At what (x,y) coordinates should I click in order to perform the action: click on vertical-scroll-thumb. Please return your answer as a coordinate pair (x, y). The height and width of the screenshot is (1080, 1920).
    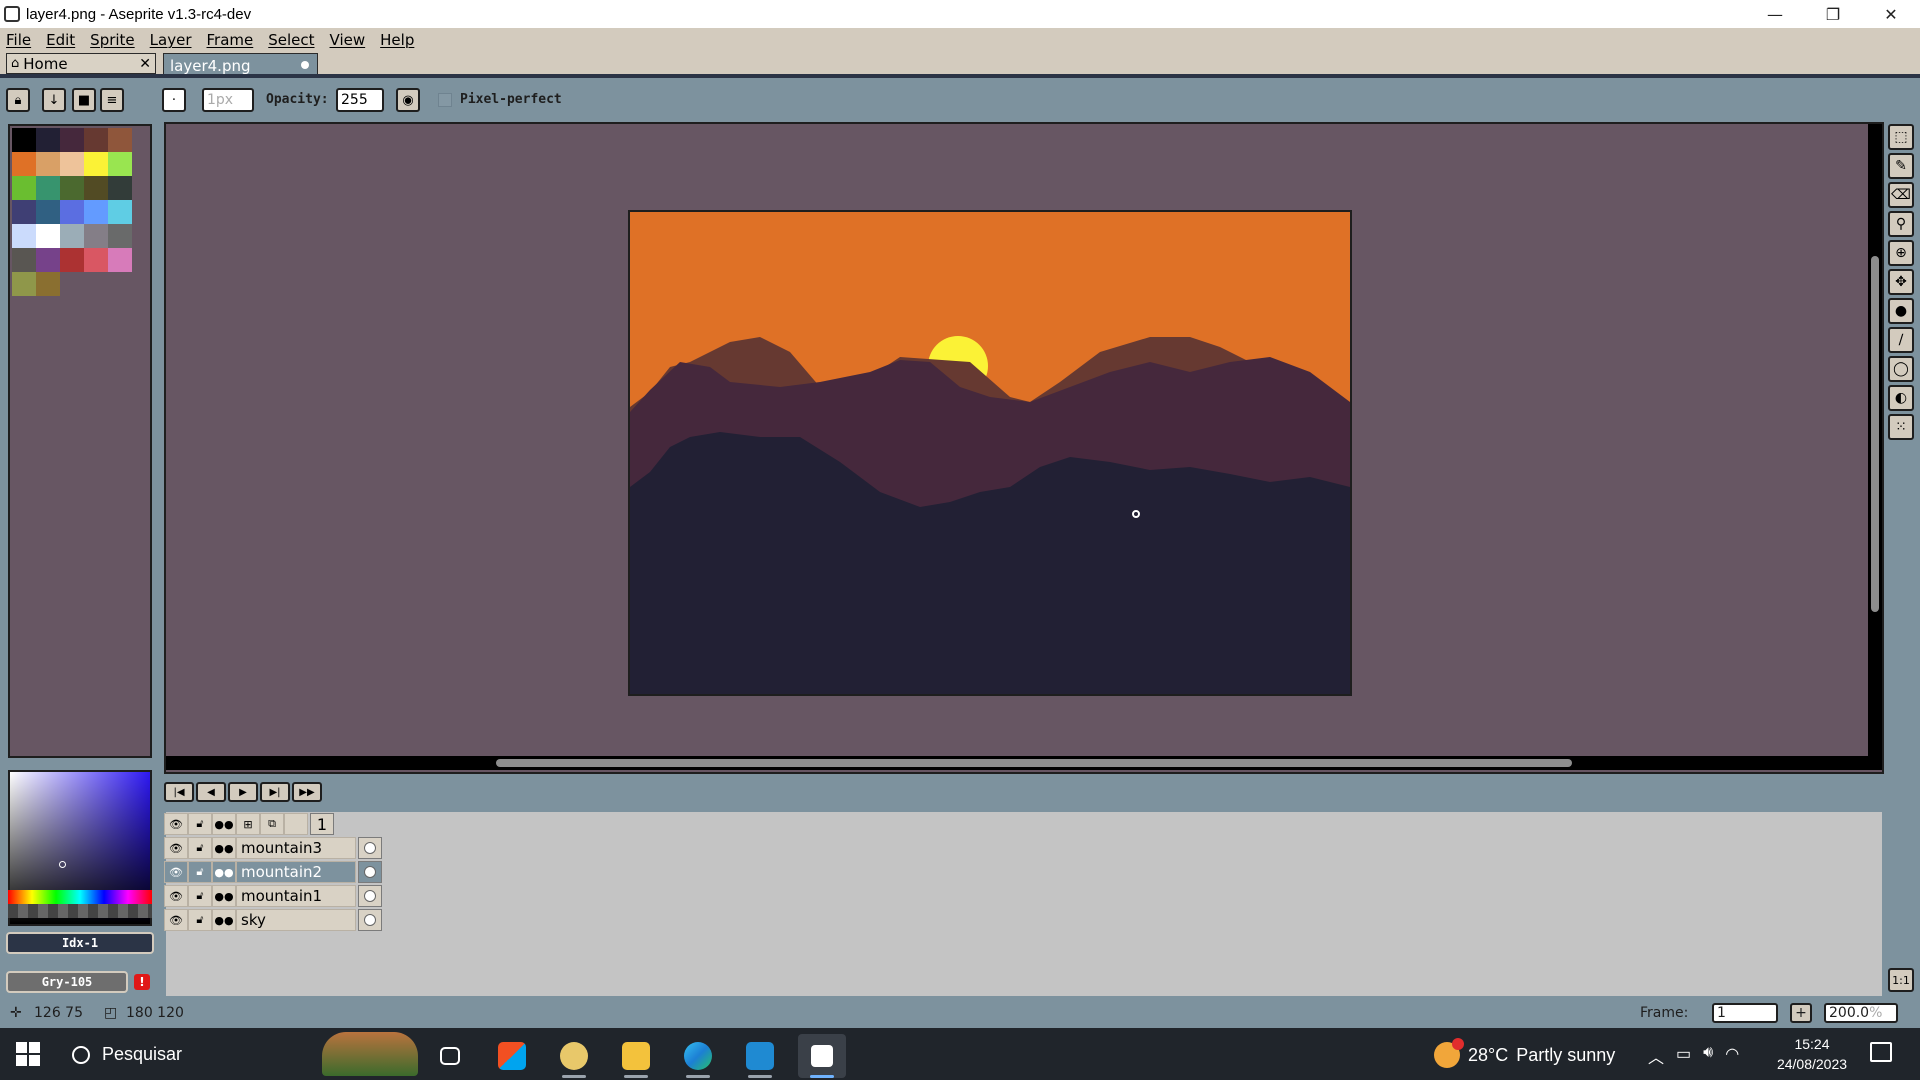
    Looking at the image, I should click on (1875, 434).